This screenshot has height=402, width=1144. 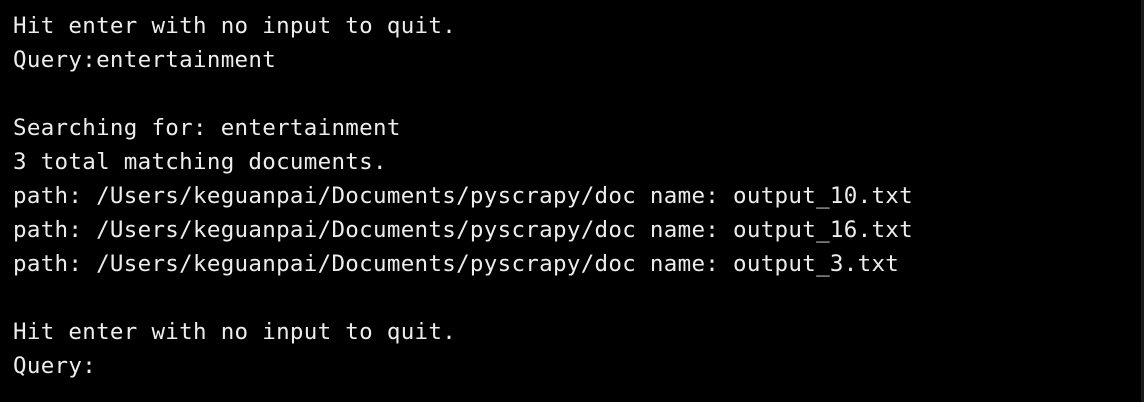 I want to click on query-prompt: Query:, so click(x=54, y=366).